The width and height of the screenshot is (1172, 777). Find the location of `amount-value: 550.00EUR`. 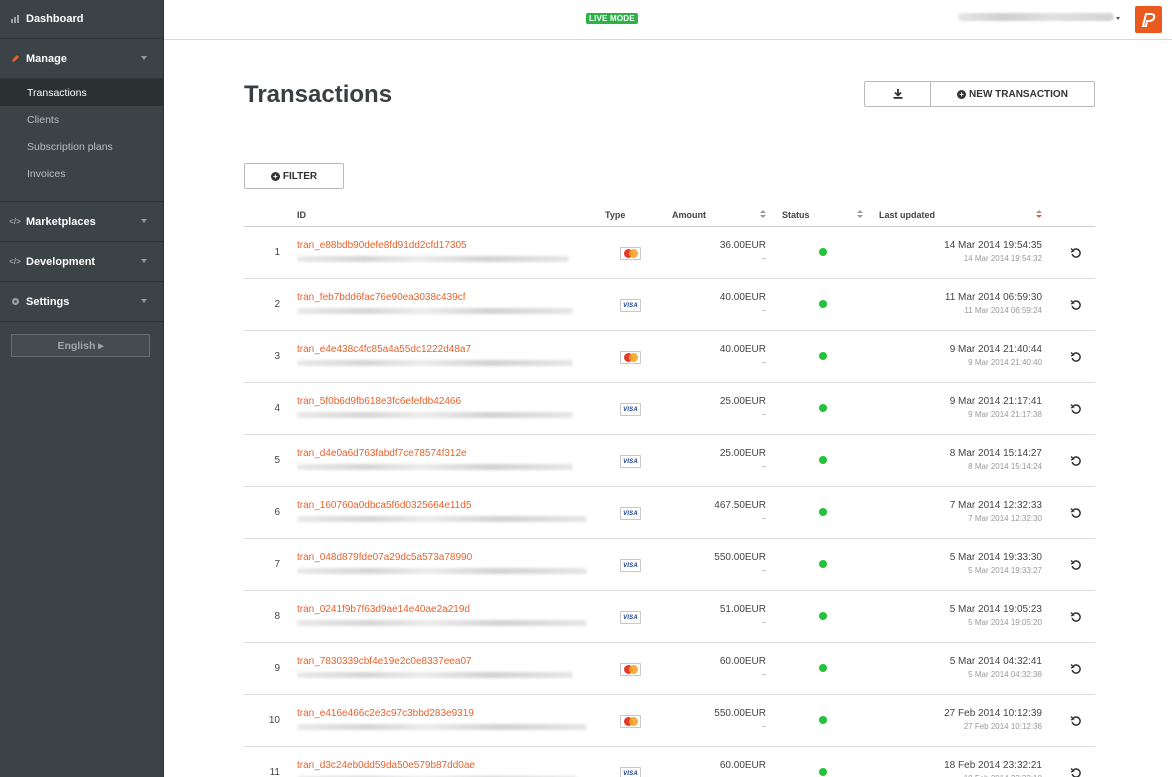

amount-value: 550.00EUR is located at coordinates (740, 713).